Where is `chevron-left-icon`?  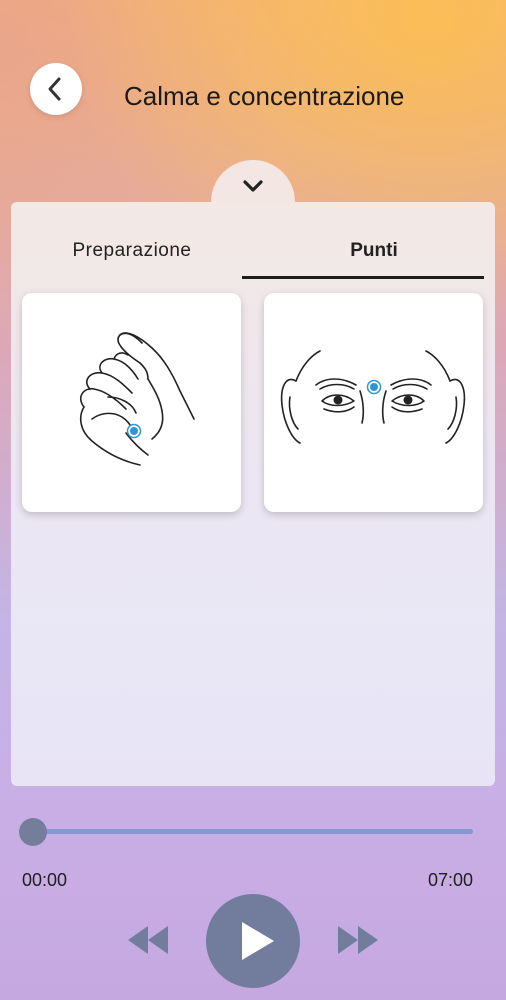
chevron-left-icon is located at coordinates (54, 89).